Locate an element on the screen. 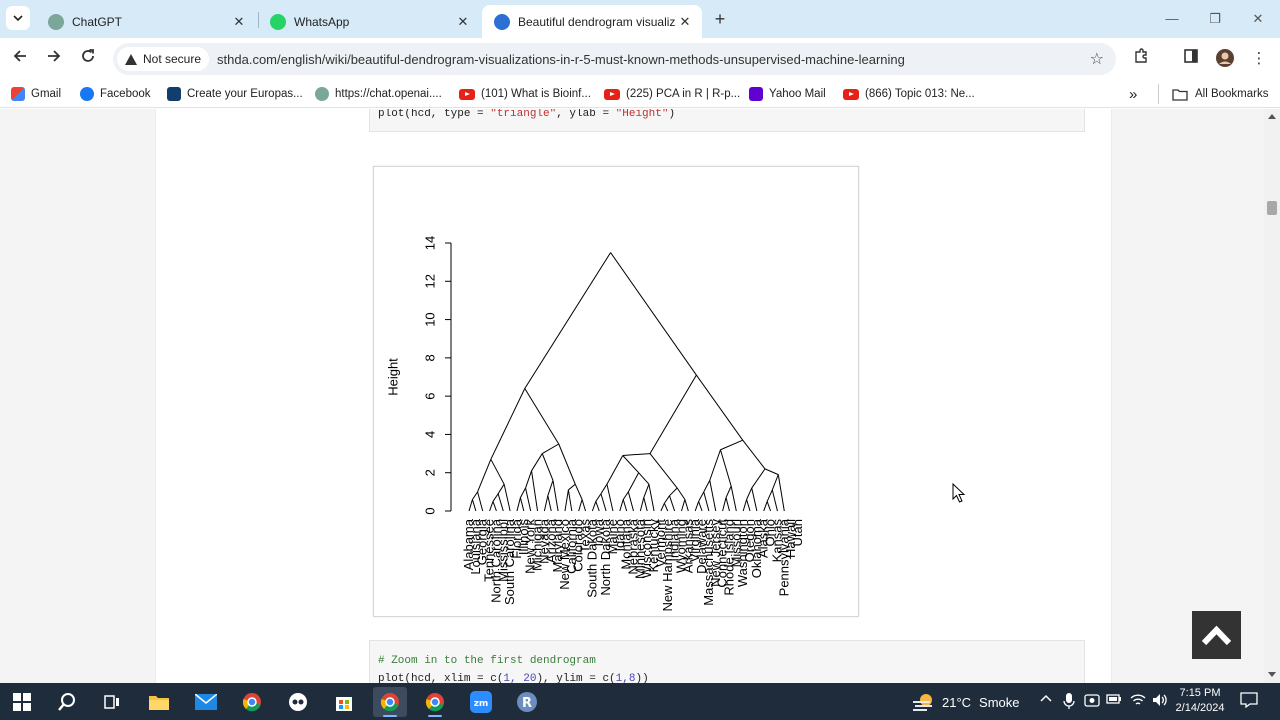 This screenshot has height=720, width=1280. bookmarks-overflow-button: » is located at coordinates (1133, 94).